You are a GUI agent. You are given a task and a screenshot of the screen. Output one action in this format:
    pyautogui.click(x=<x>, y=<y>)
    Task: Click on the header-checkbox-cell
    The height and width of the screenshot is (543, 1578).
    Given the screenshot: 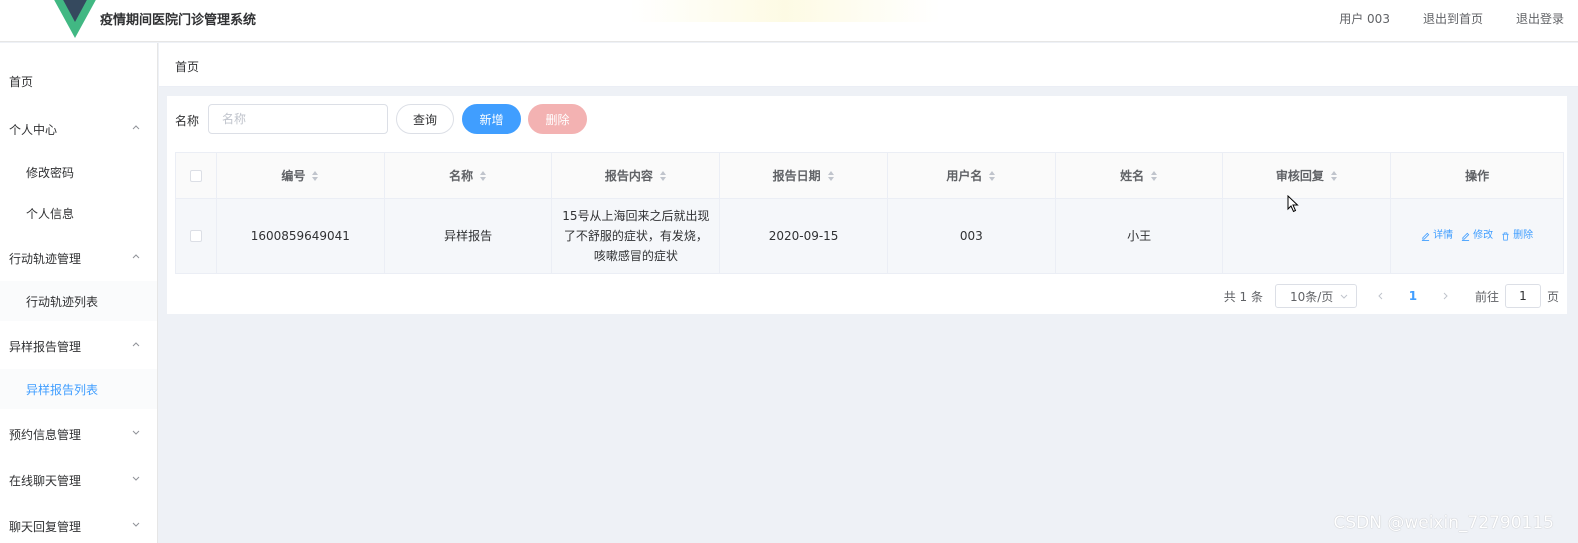 What is the action you would take?
    pyautogui.click(x=196, y=175)
    